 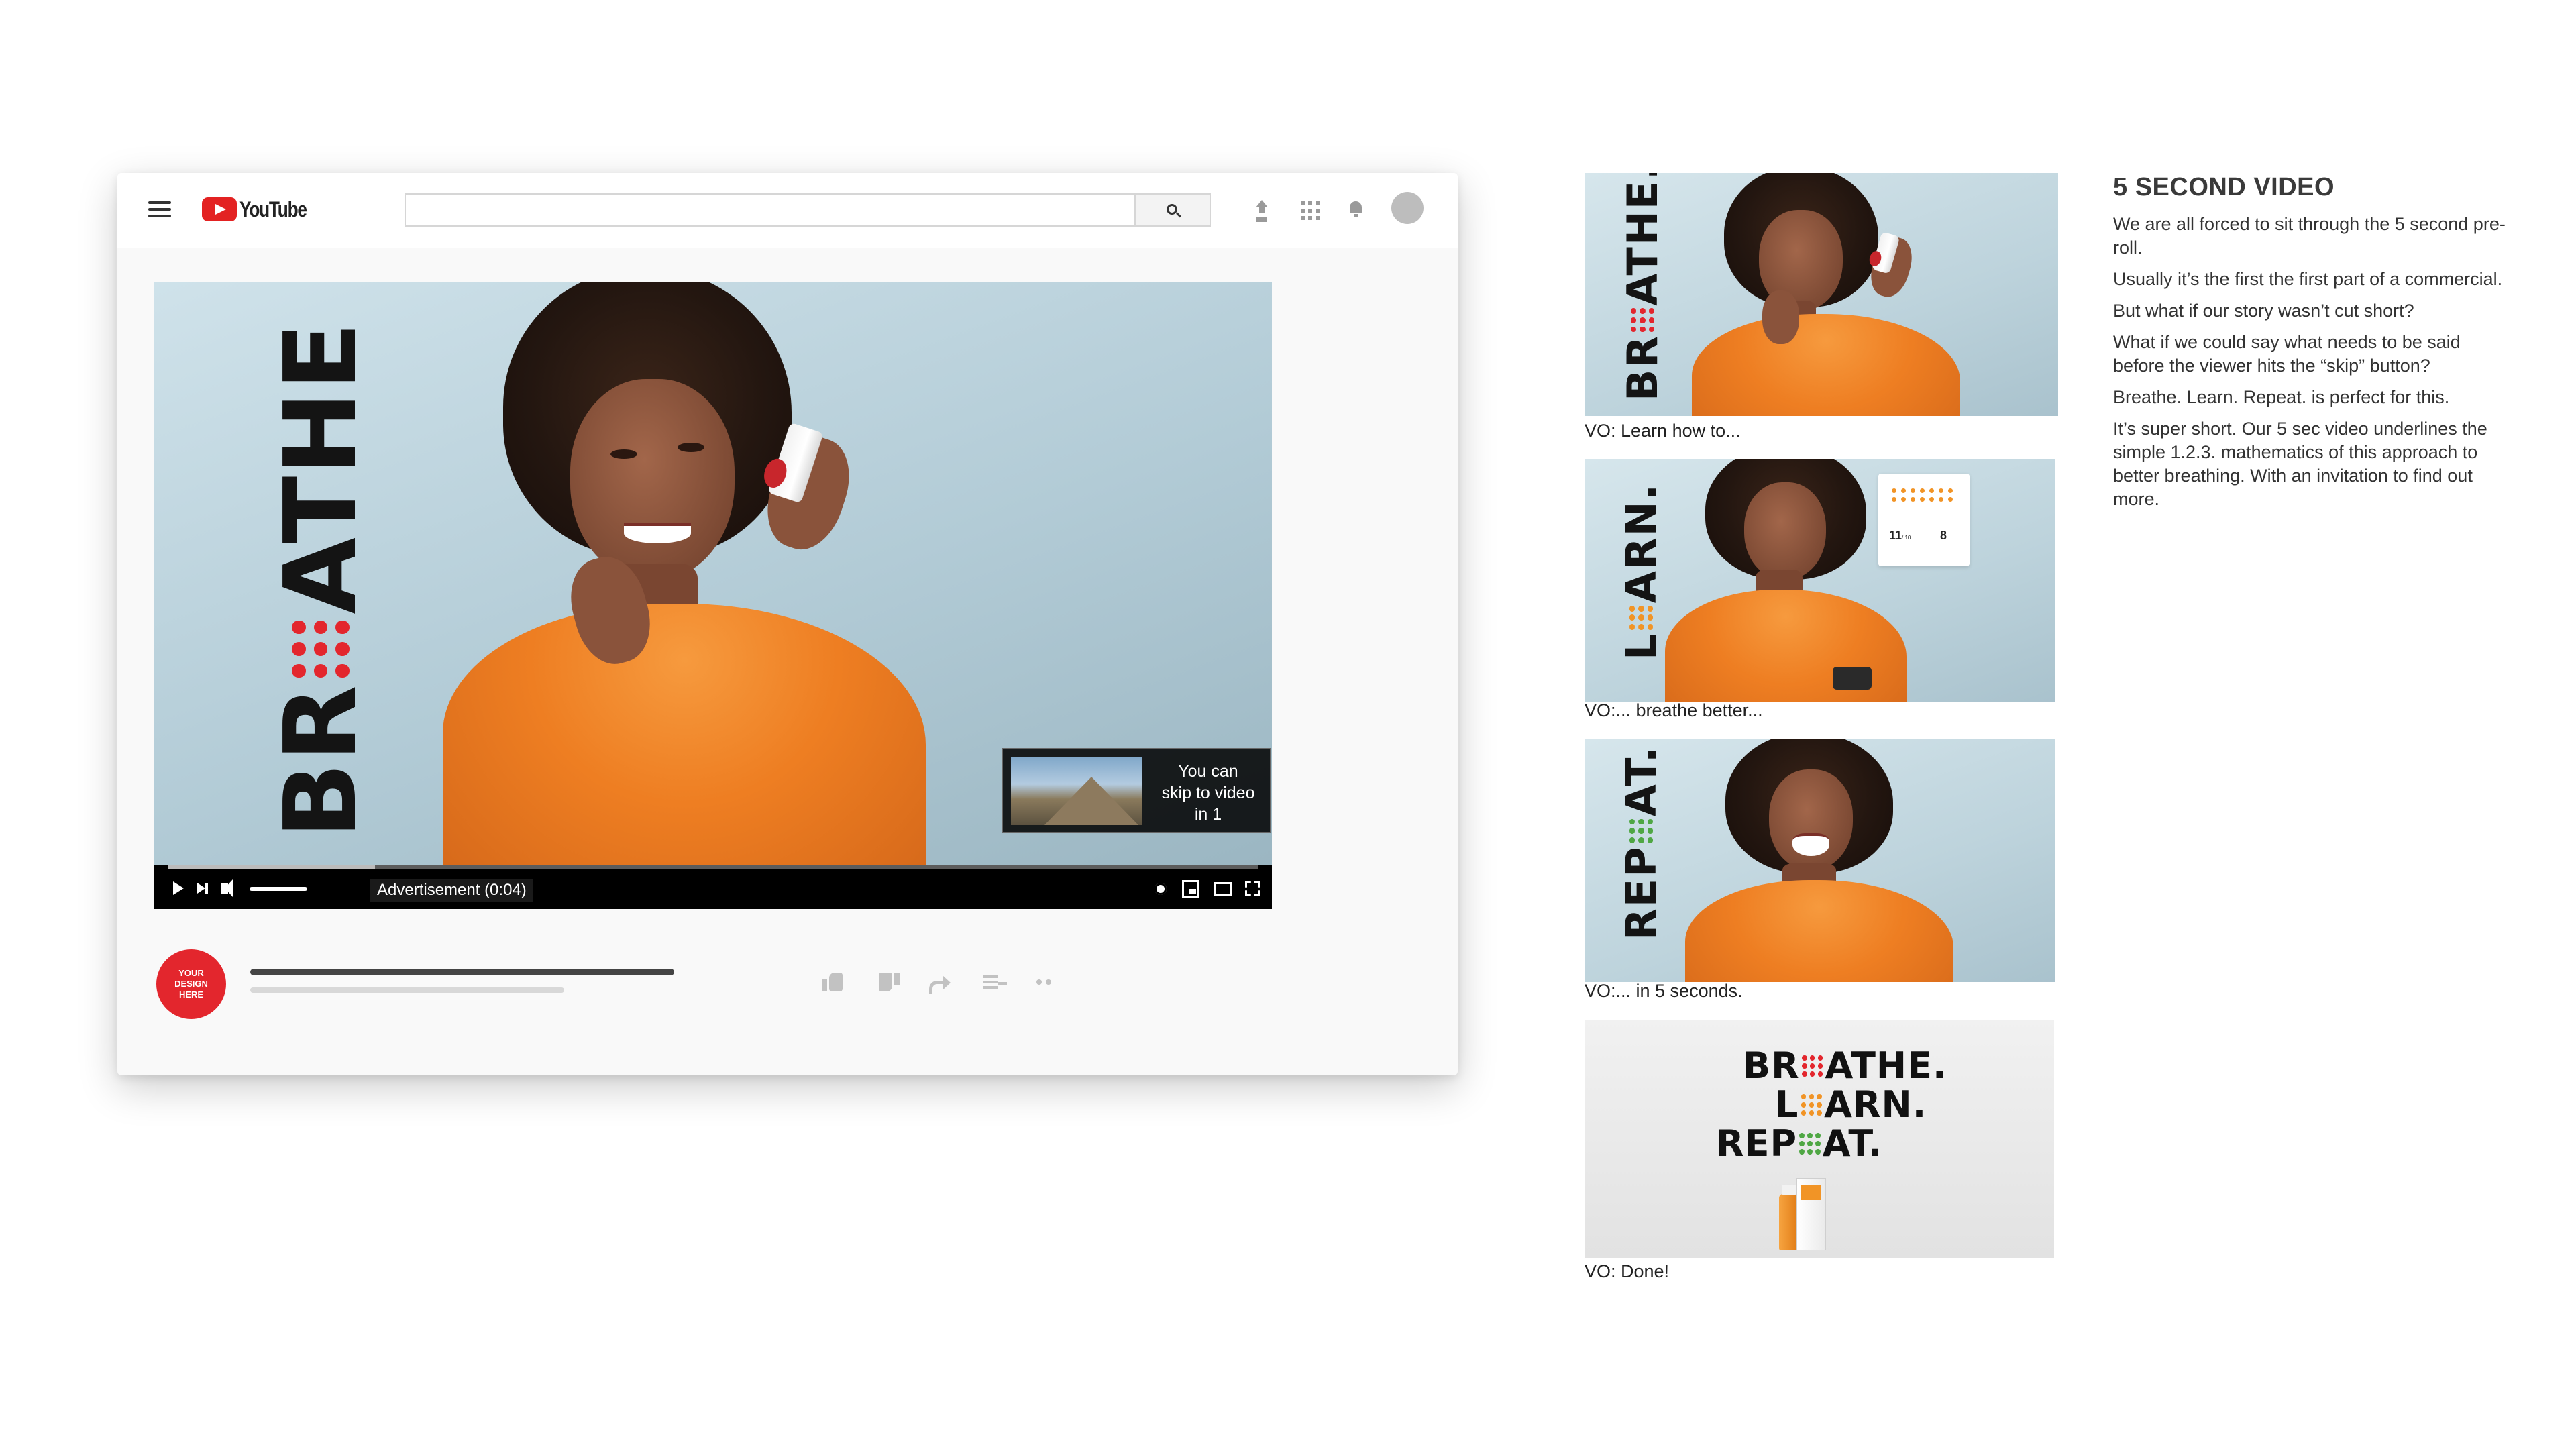 I want to click on breathe-learn-repeat-lockup: BR ATHE. L ARN. REP AT., so click(x=1831, y=1104).